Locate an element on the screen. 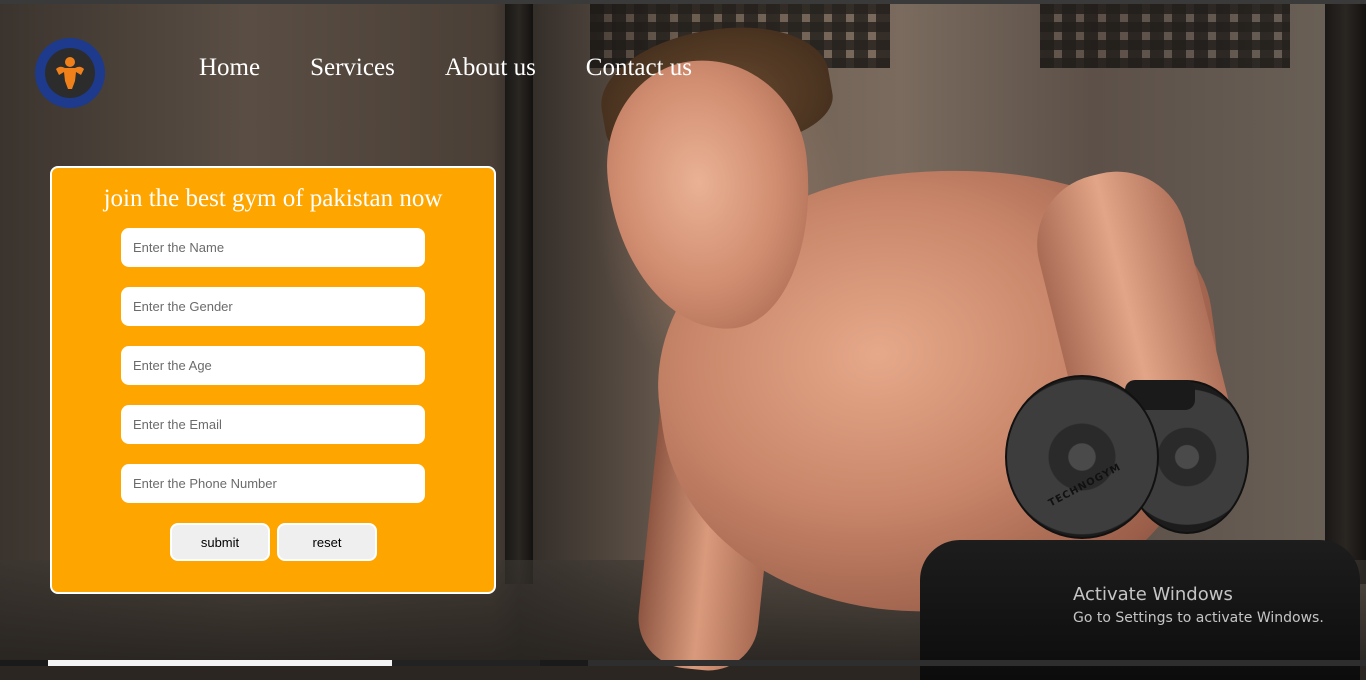  age-input is located at coordinates (273, 365).